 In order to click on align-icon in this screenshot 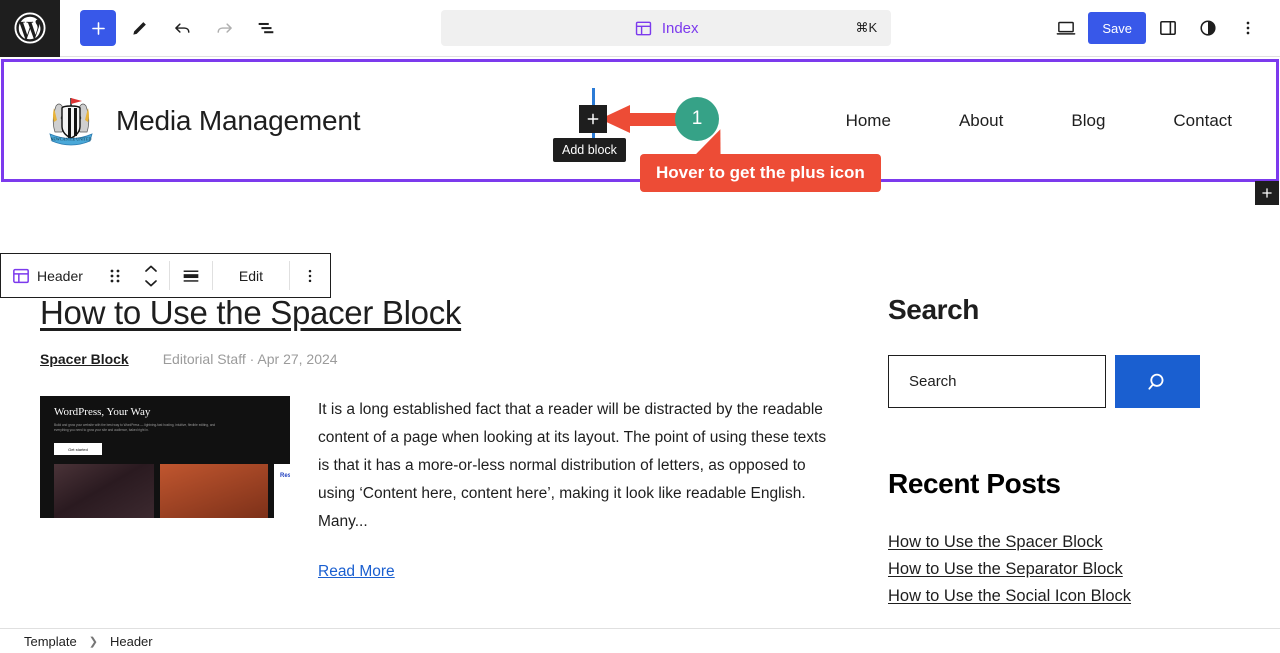, I will do `click(191, 276)`.